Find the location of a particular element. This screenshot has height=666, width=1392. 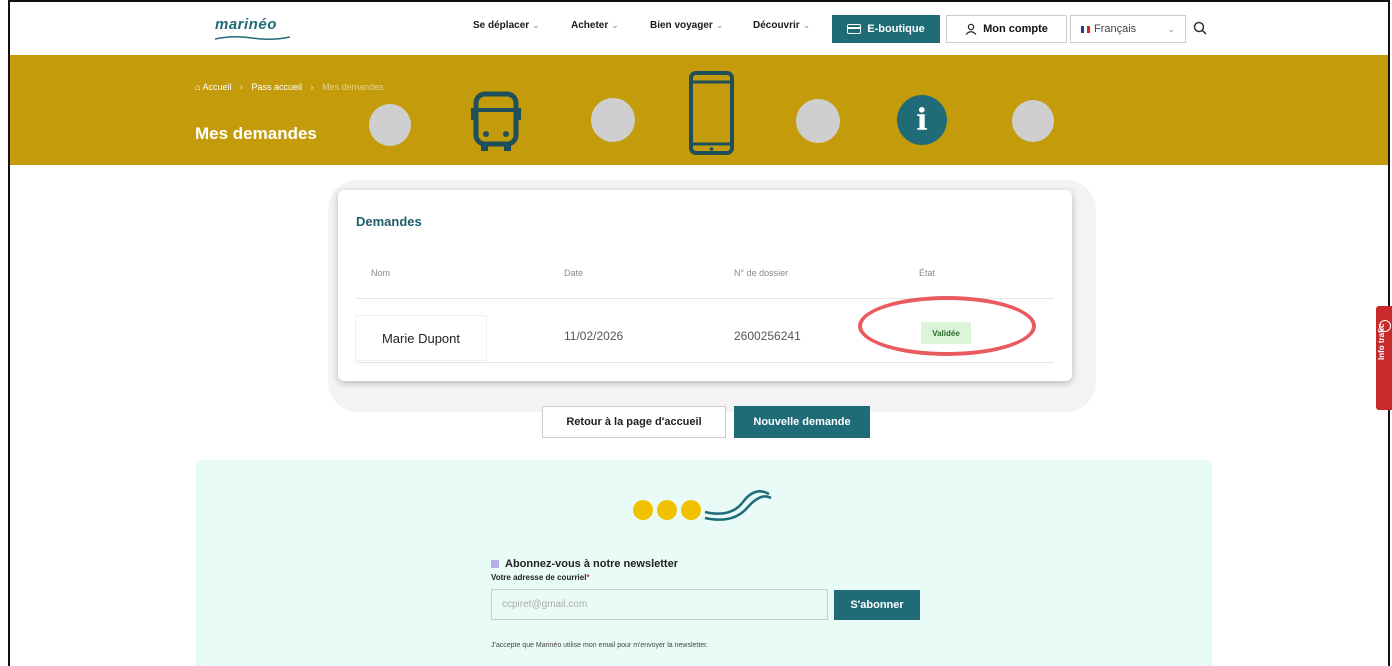

nav-se-deplacer: Se déplacer ⌄ is located at coordinates (506, 25).